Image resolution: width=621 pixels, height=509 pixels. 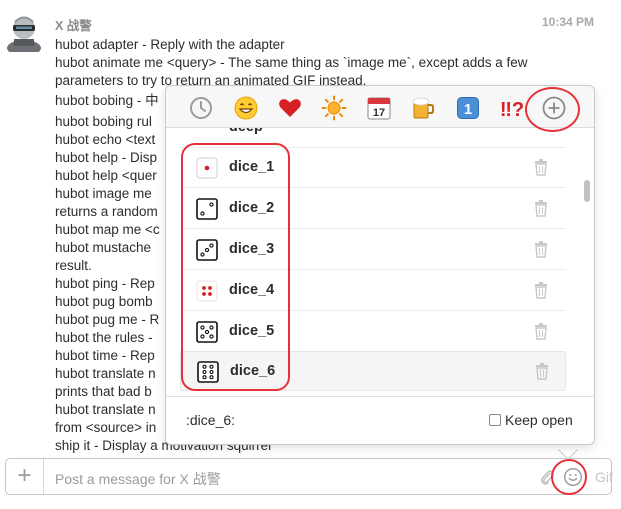 I want to click on message-line: hubot adapter - Reply with the adapter, so click(x=170, y=44).